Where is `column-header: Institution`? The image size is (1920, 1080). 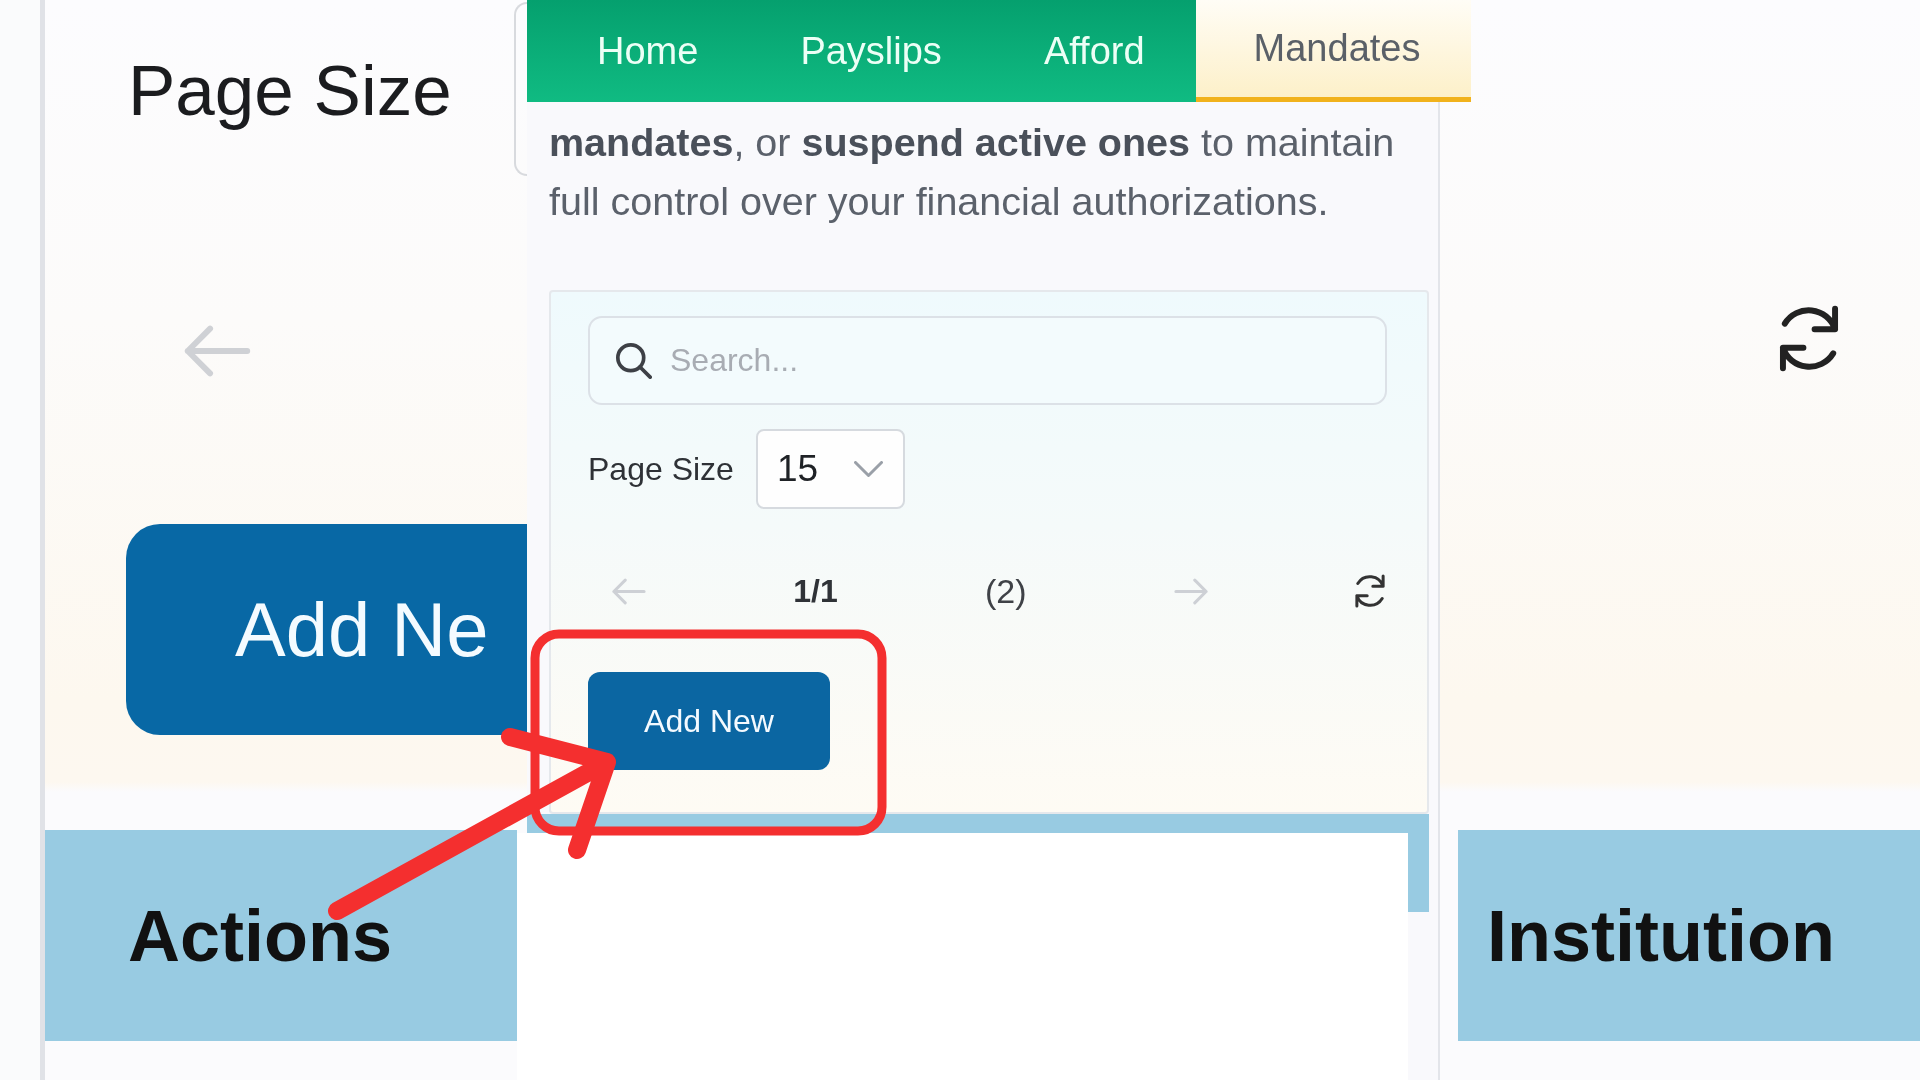 column-header: Institution is located at coordinates (1689, 935).